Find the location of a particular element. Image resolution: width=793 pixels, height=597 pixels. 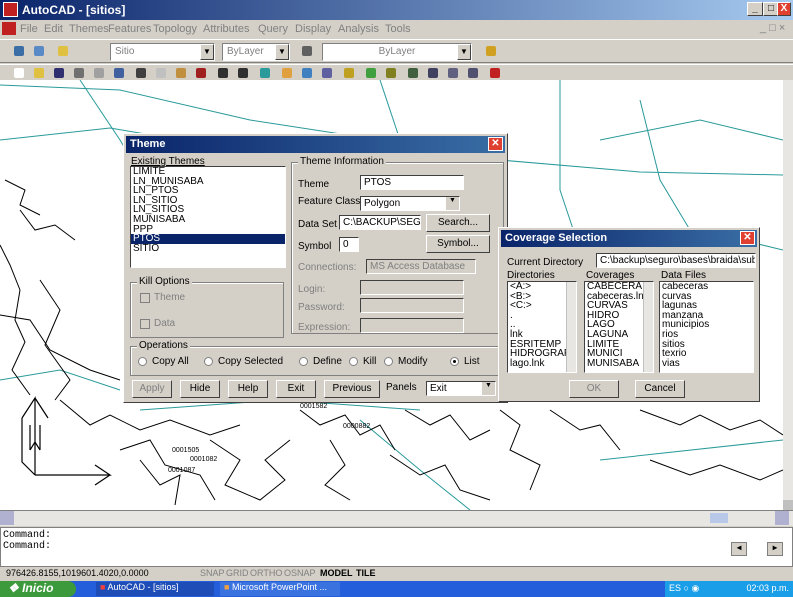

modify-radio is located at coordinates (388, 361).